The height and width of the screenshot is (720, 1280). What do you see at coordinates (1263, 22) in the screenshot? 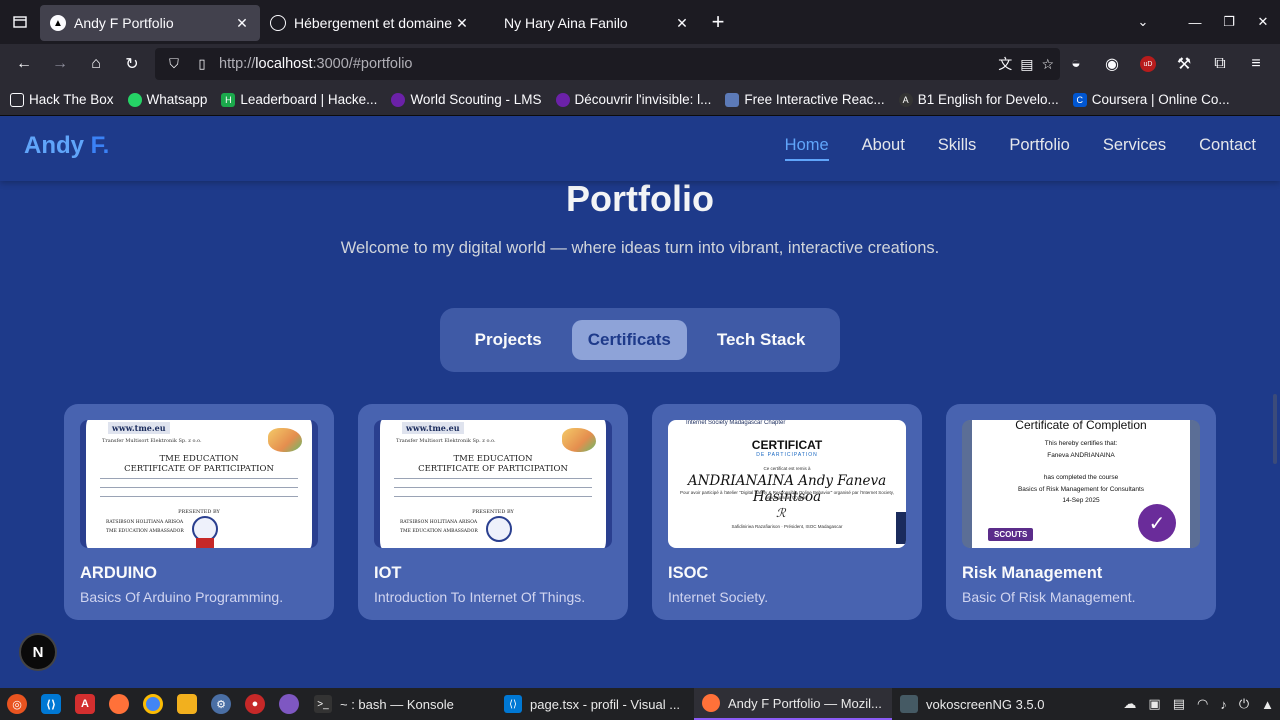
I see `close-window-icon: ✕` at bounding box center [1263, 22].